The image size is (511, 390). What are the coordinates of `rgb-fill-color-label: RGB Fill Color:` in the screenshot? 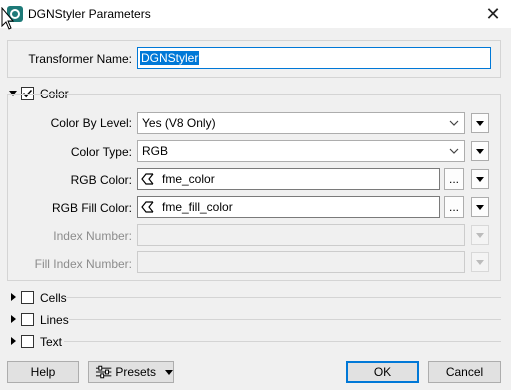 It's located at (91, 208).